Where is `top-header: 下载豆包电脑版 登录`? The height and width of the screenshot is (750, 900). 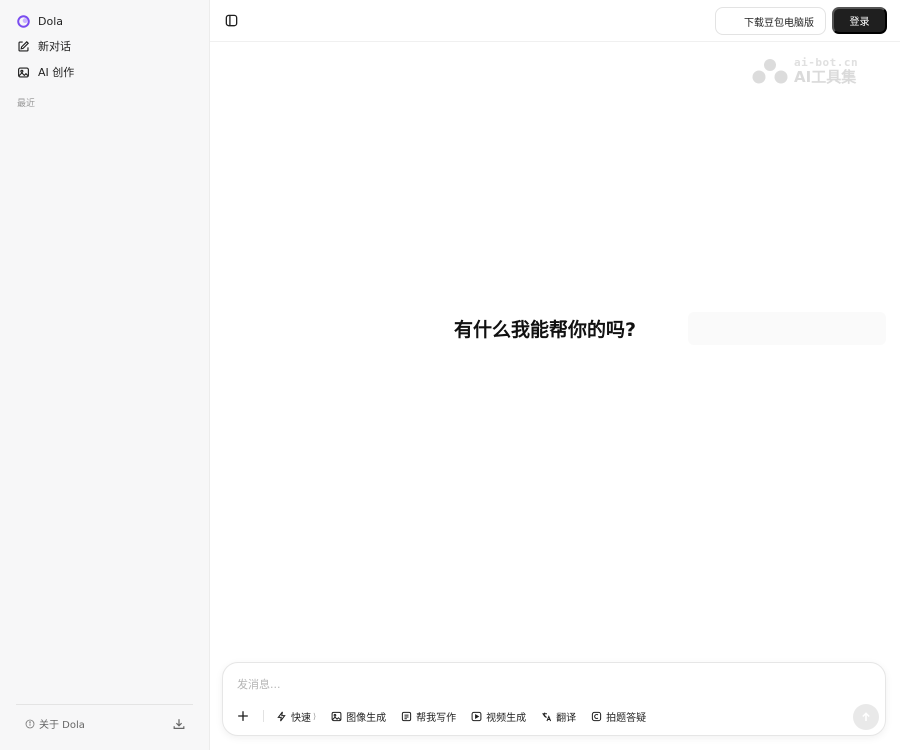
top-header: 下载豆包电脑版 登录 is located at coordinates (555, 21).